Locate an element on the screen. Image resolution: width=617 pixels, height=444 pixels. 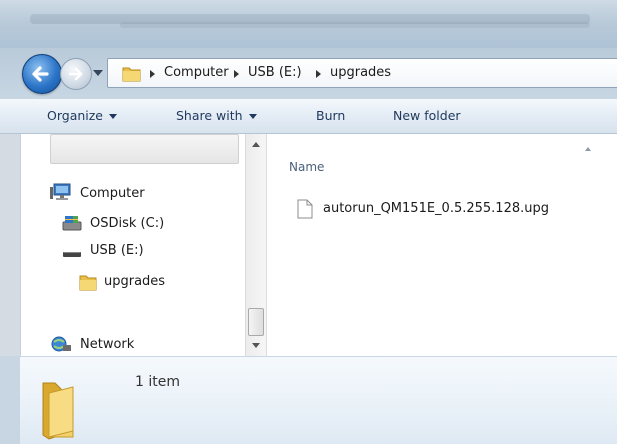
burn-button: Burn is located at coordinates (330, 115).